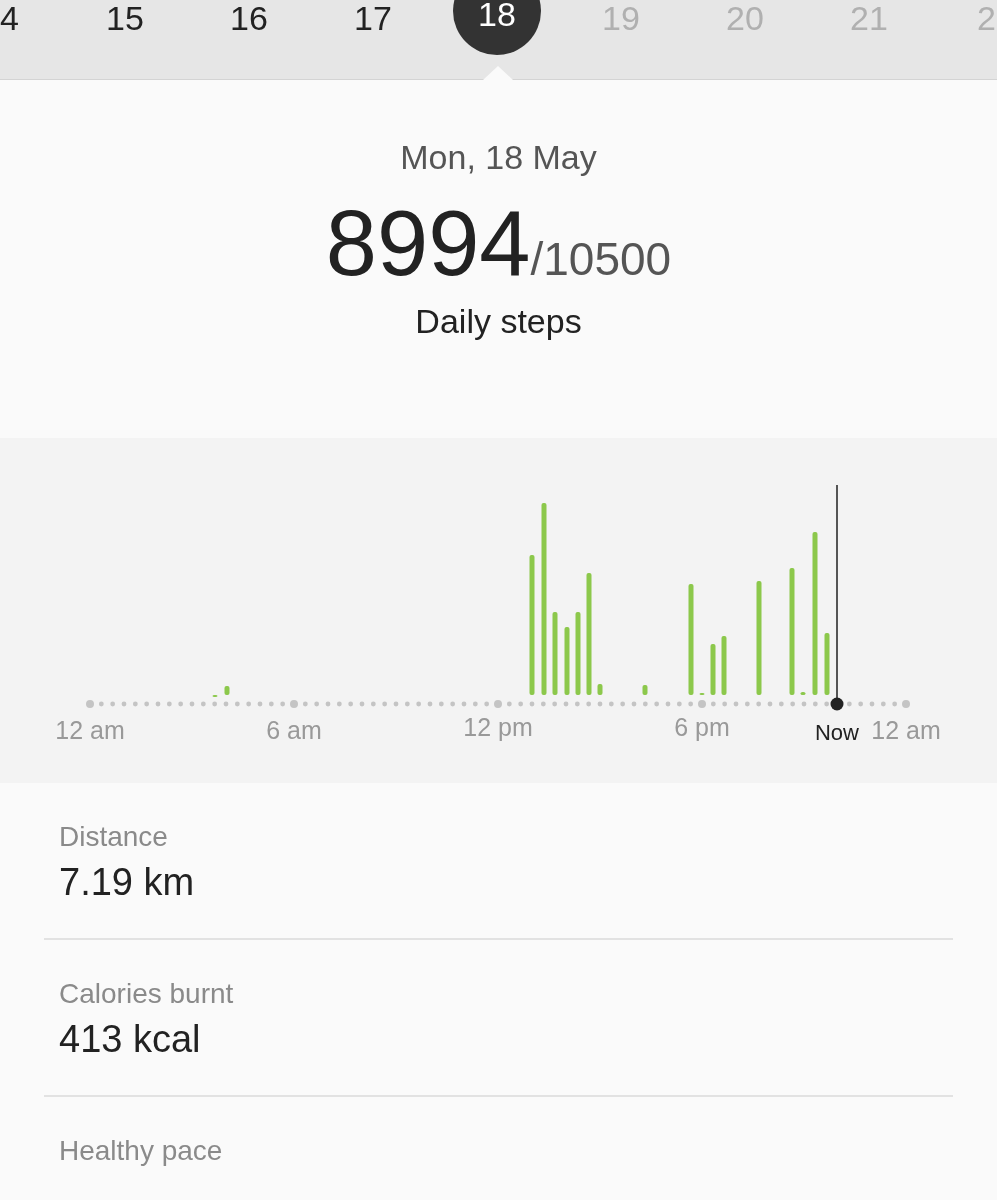  What do you see at coordinates (373, 18) in the screenshot?
I see `date-item: 17` at bounding box center [373, 18].